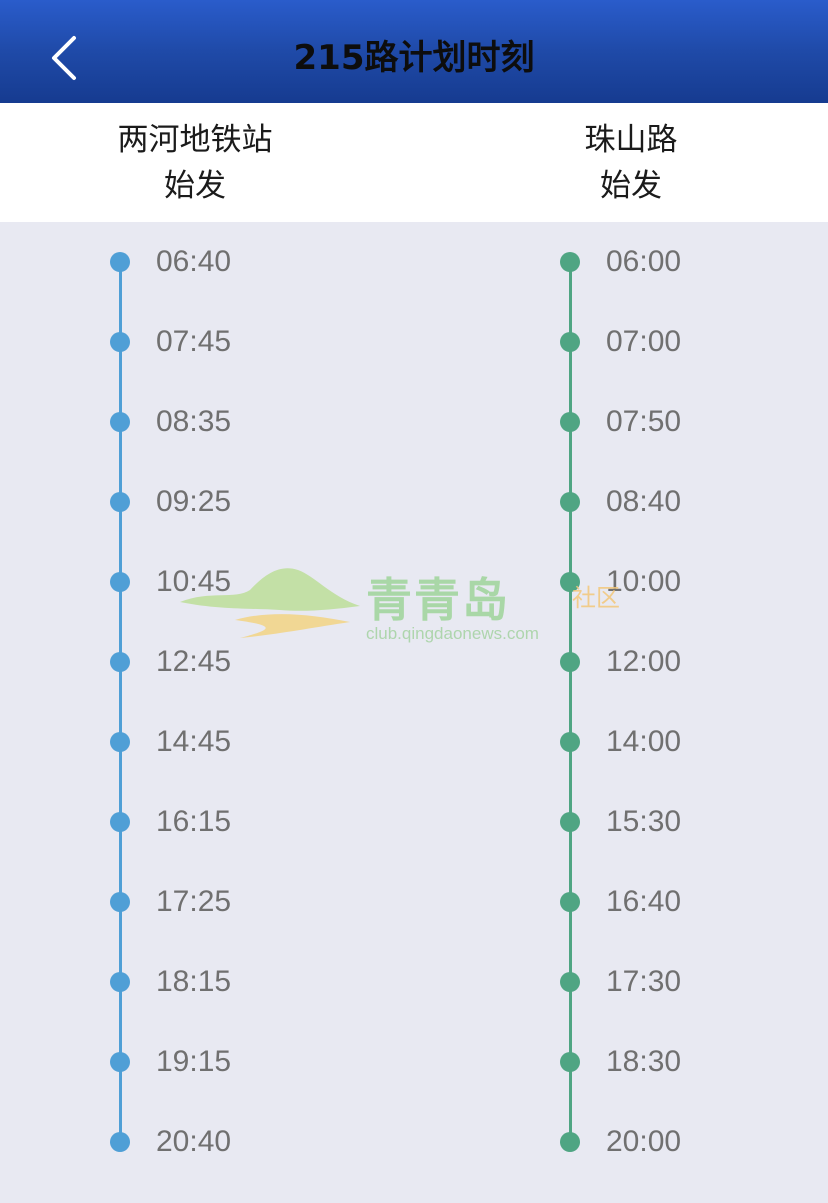 The width and height of the screenshot is (828, 1203). I want to click on departure-time: 10:45, so click(194, 581).